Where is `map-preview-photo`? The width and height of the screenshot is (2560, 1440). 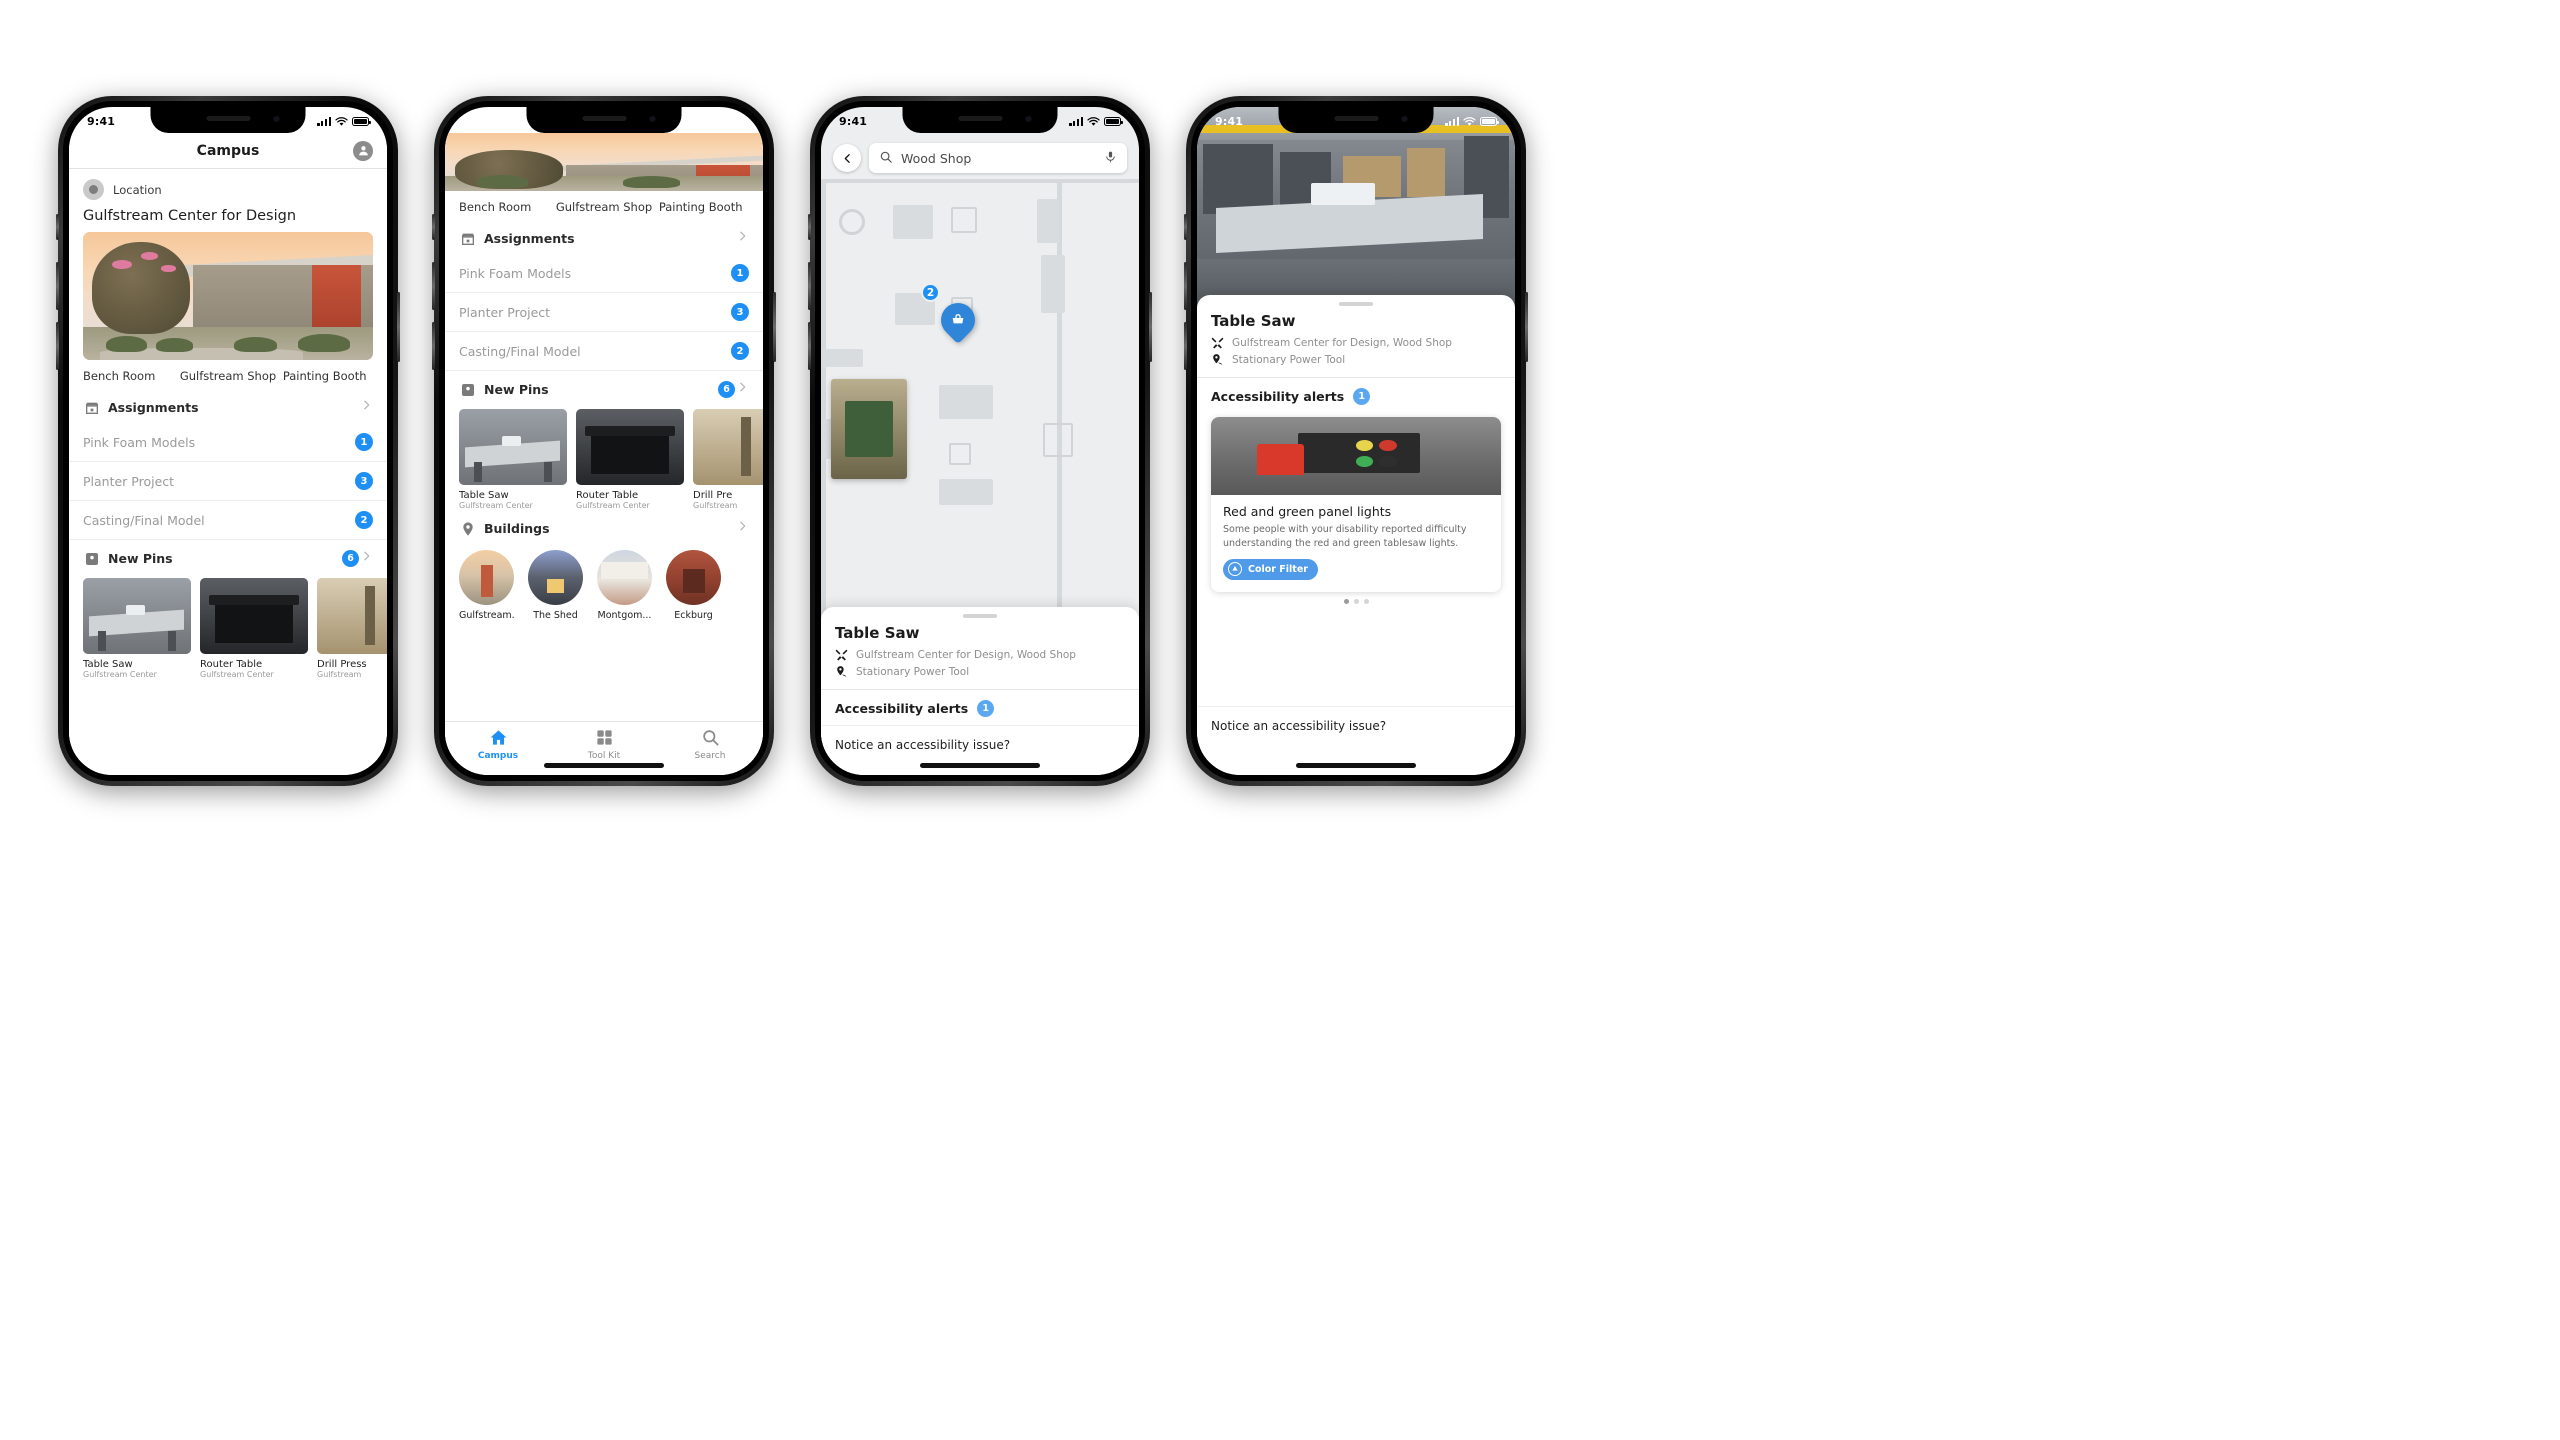
map-preview-photo is located at coordinates (869, 429).